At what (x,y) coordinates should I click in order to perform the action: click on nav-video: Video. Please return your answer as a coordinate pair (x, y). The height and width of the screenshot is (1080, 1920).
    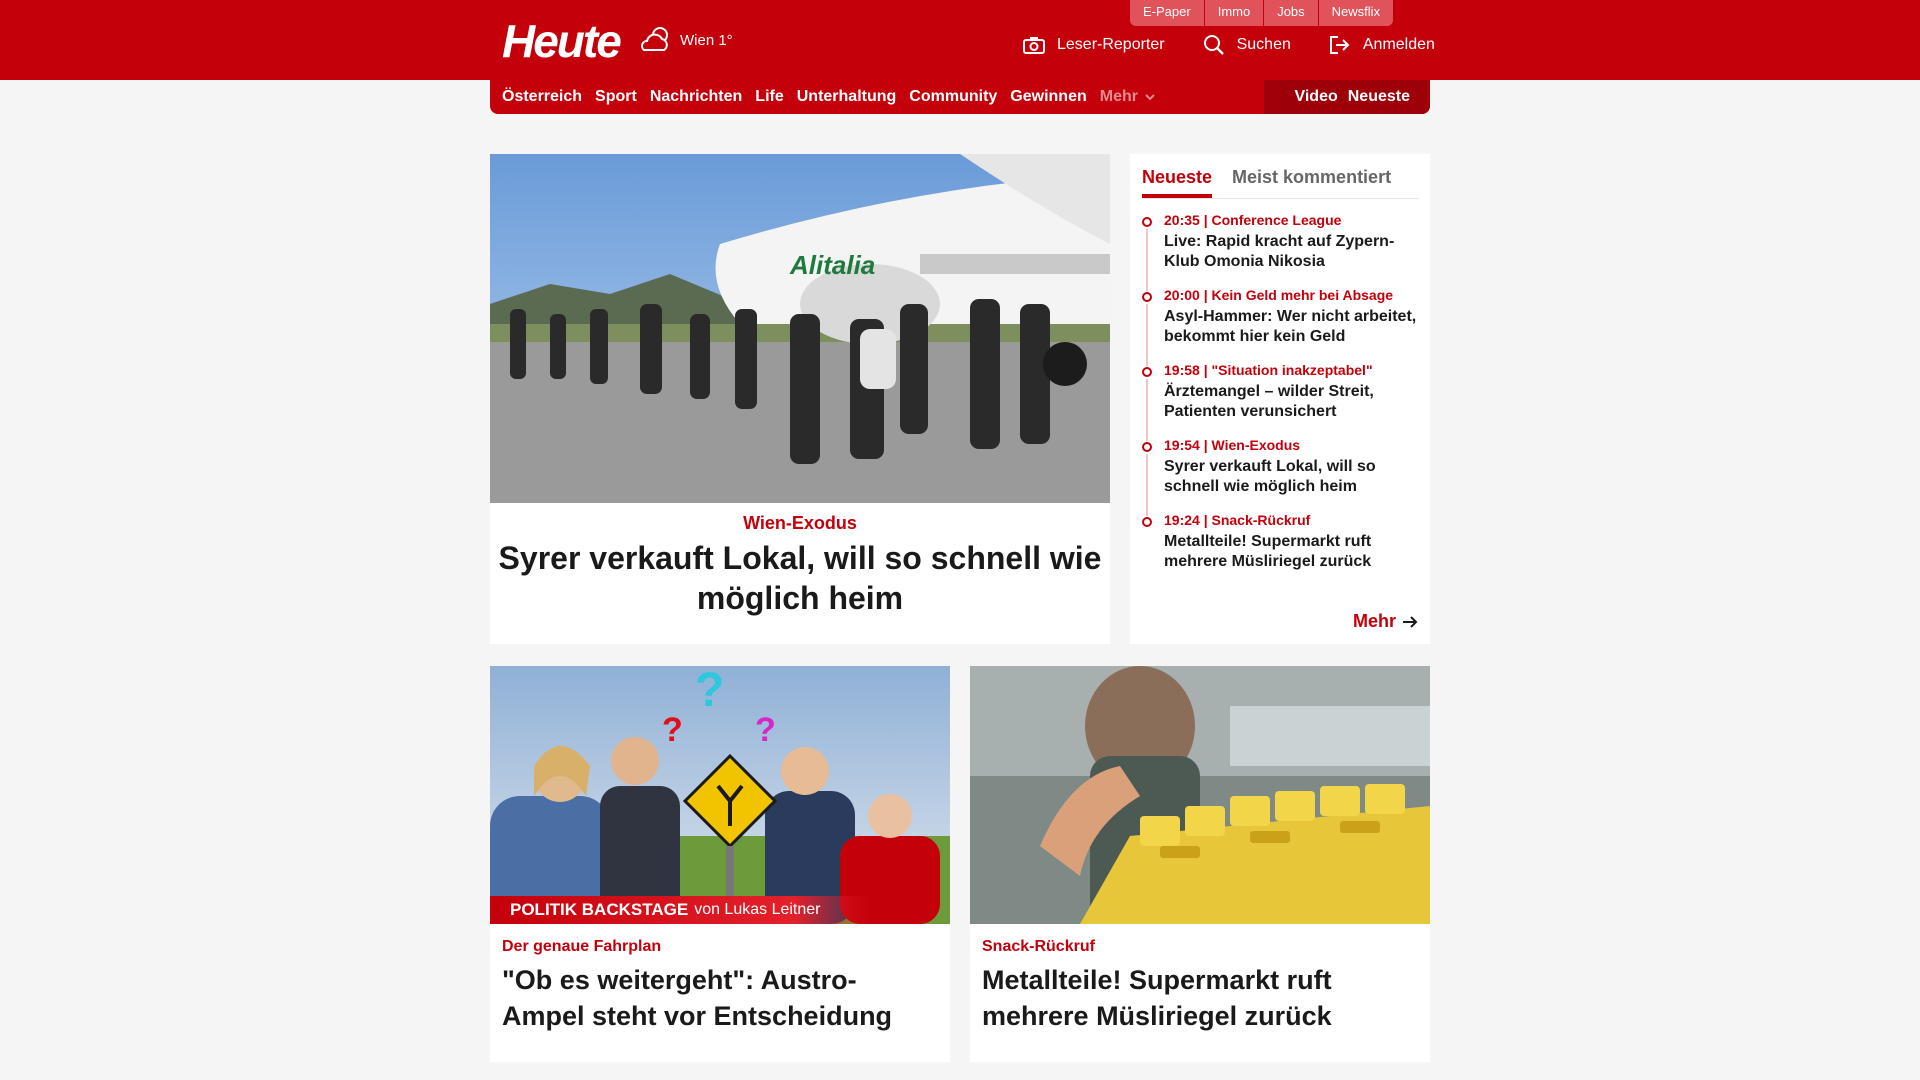
    Looking at the image, I should click on (1315, 97).